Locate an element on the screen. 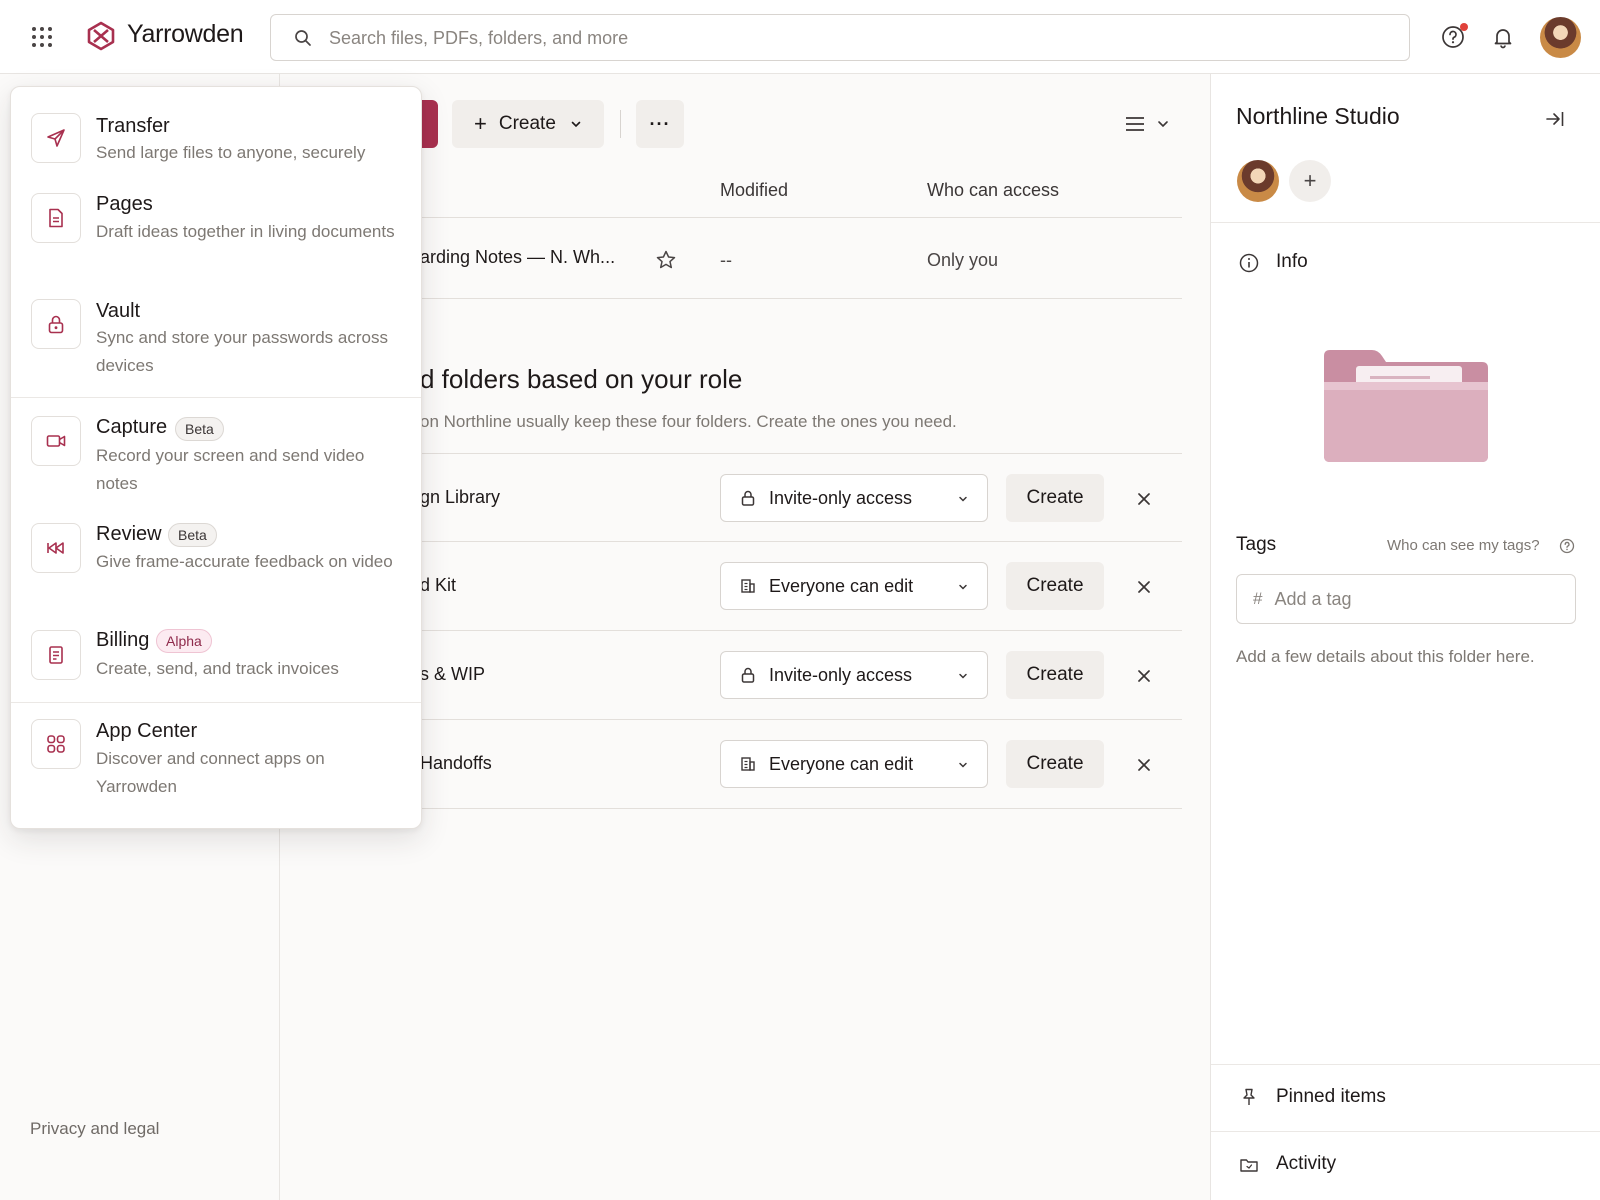 The image size is (1600, 1200). pages-tile is located at coordinates (56, 218).